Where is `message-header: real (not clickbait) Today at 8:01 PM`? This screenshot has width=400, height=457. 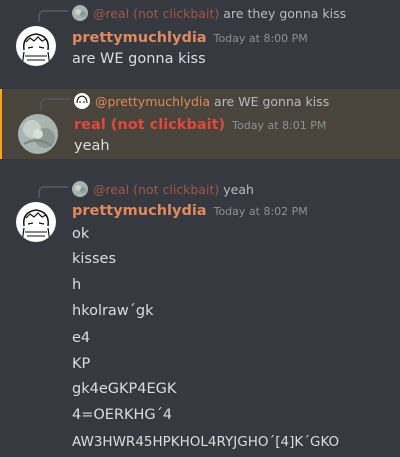
message-header: real (not clickbait) Today at 8:01 PM is located at coordinates (200, 127).